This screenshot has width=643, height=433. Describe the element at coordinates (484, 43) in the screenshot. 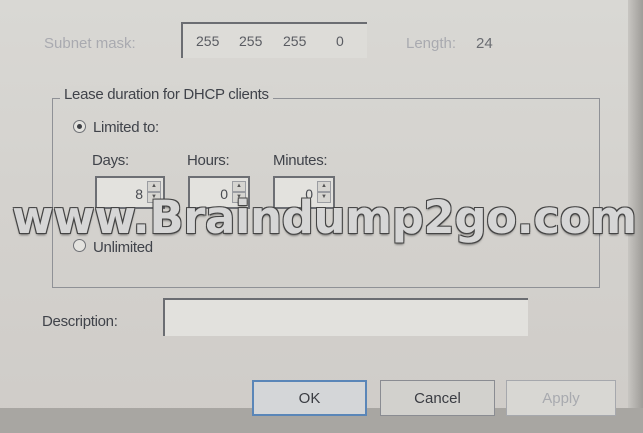

I see `length-value: 24` at that location.